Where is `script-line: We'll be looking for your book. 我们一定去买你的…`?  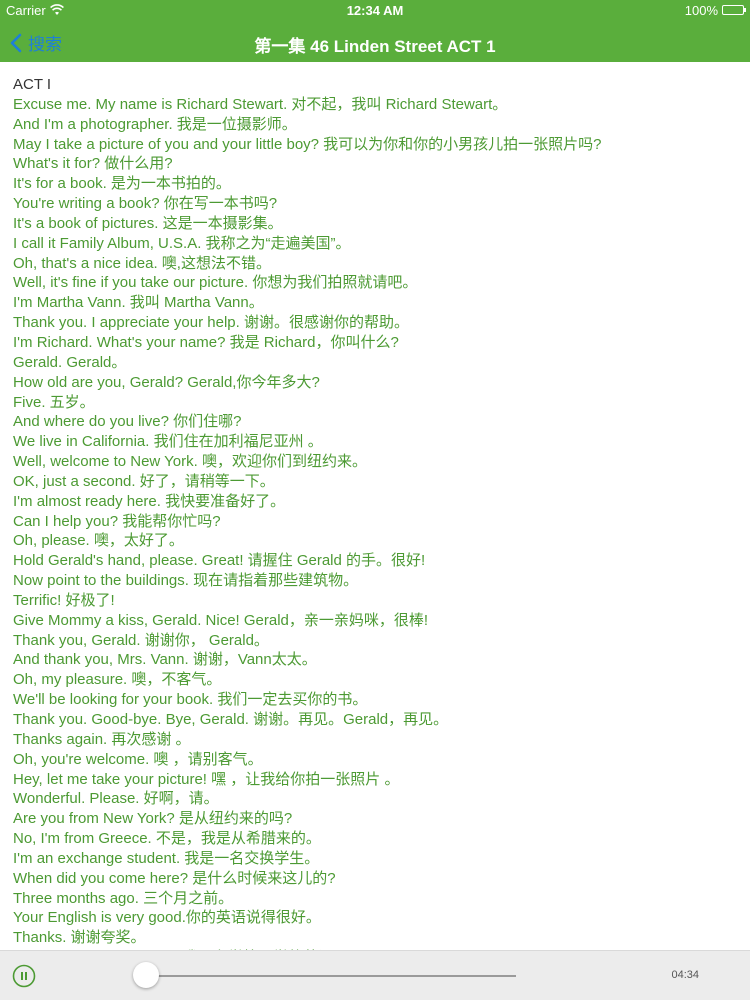 script-line: We'll be looking for your book. 我们一定去买你的… is located at coordinates (190, 700).